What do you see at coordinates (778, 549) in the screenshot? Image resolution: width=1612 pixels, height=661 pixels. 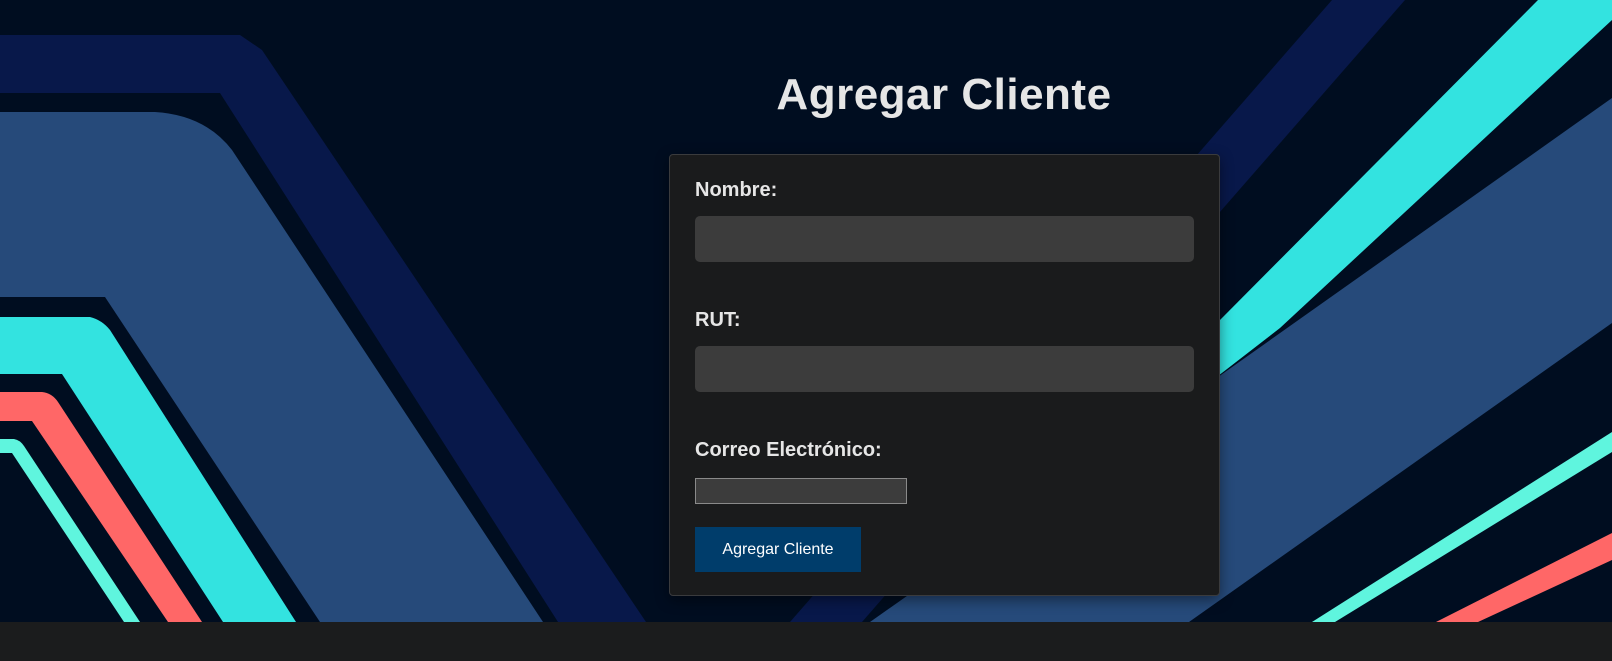 I see `add-client-button: Agregar Cliente` at bounding box center [778, 549].